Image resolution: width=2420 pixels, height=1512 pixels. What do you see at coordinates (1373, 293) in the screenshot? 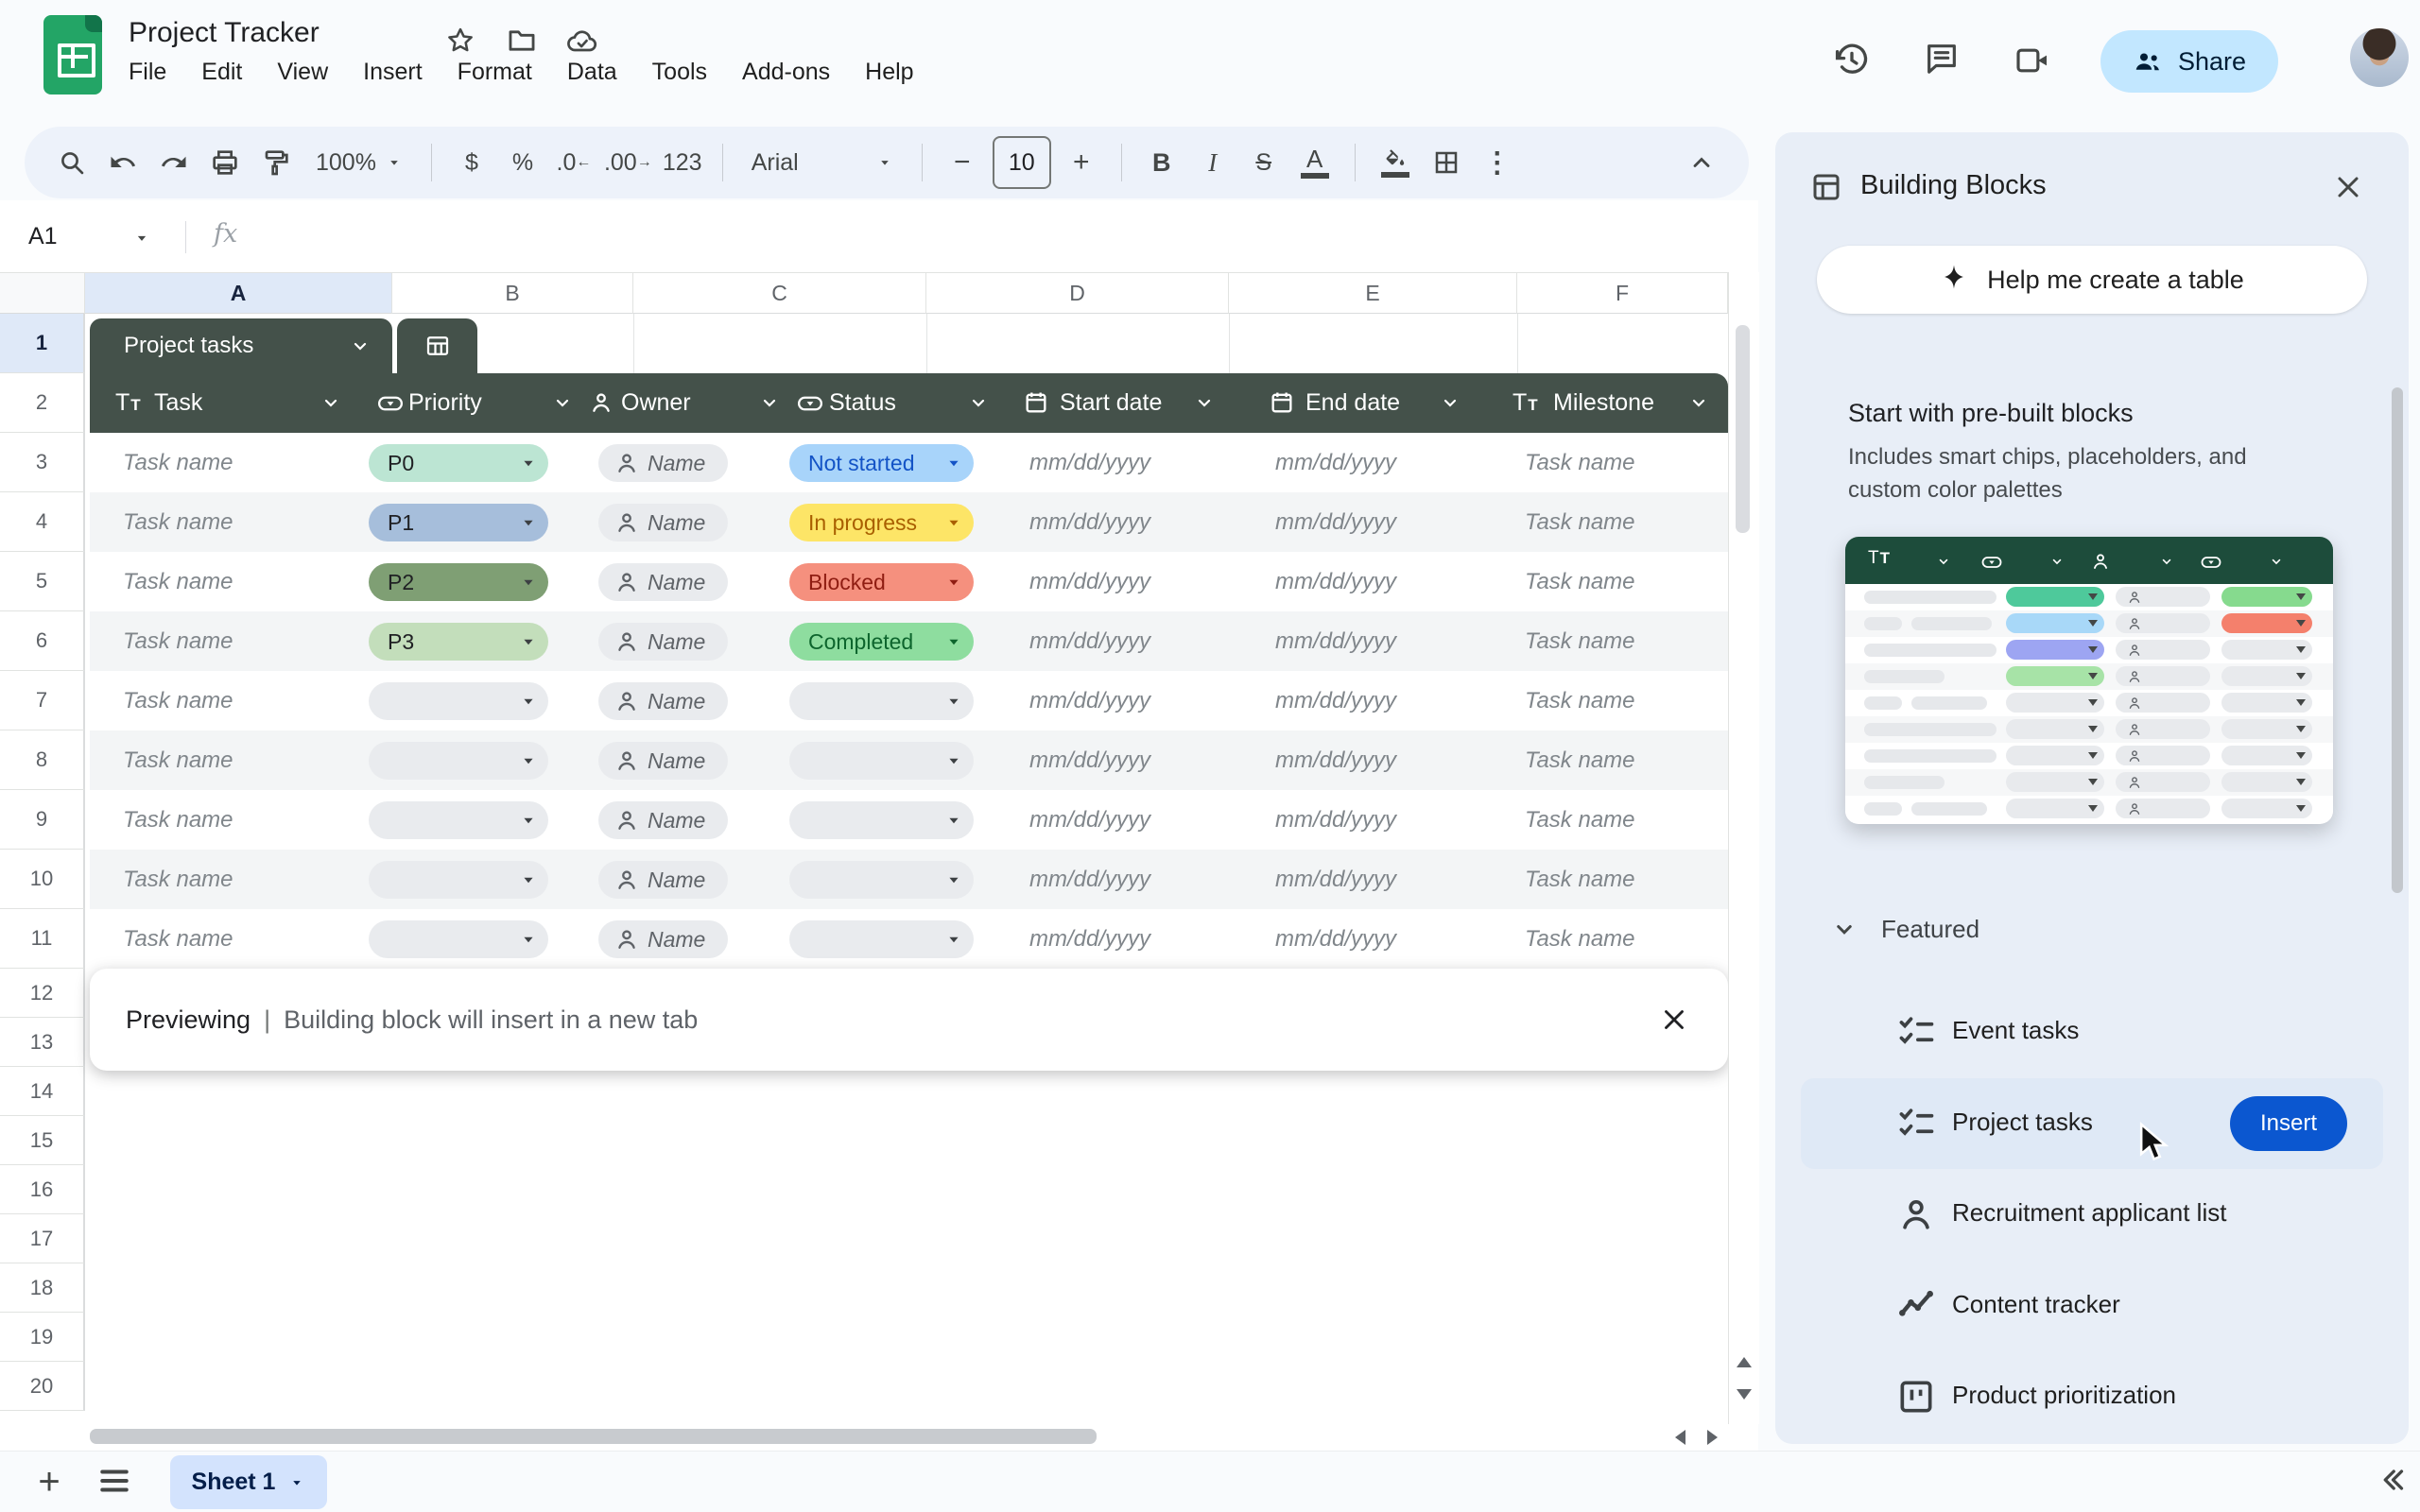
I see `column-header-e: E` at bounding box center [1373, 293].